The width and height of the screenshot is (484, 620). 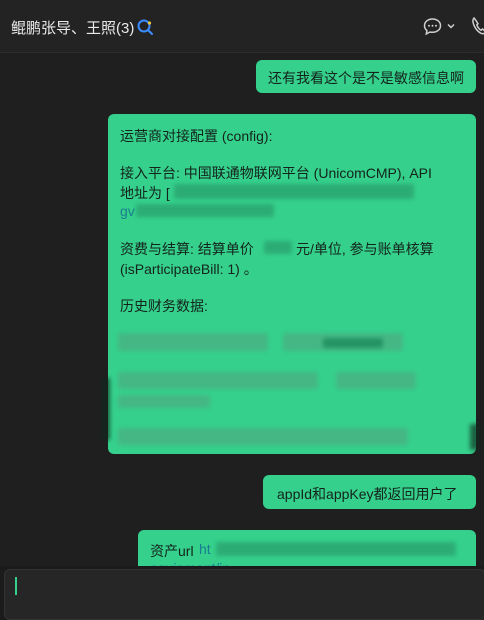 I want to click on search-icon, so click(x=145, y=27).